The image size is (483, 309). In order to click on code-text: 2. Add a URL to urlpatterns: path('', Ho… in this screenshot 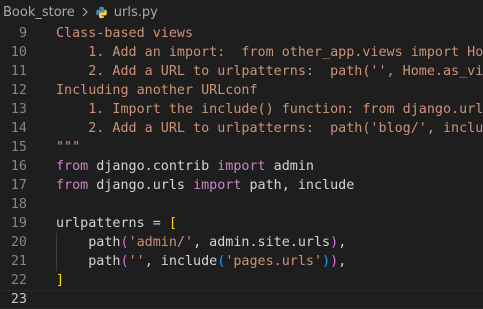, I will do `click(269, 71)`.